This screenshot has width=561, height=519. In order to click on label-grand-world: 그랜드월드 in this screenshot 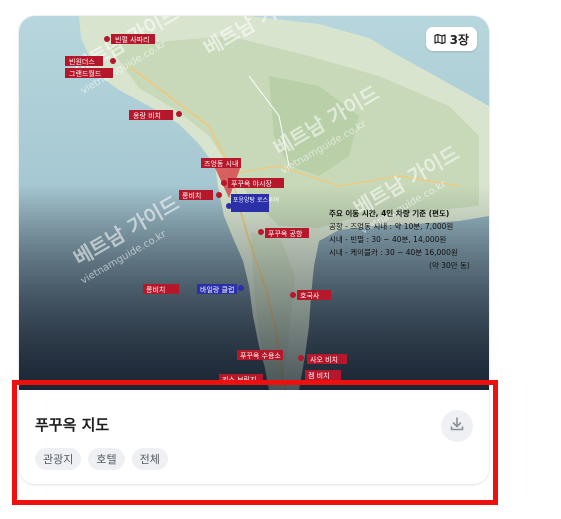, I will do `click(85, 73)`.